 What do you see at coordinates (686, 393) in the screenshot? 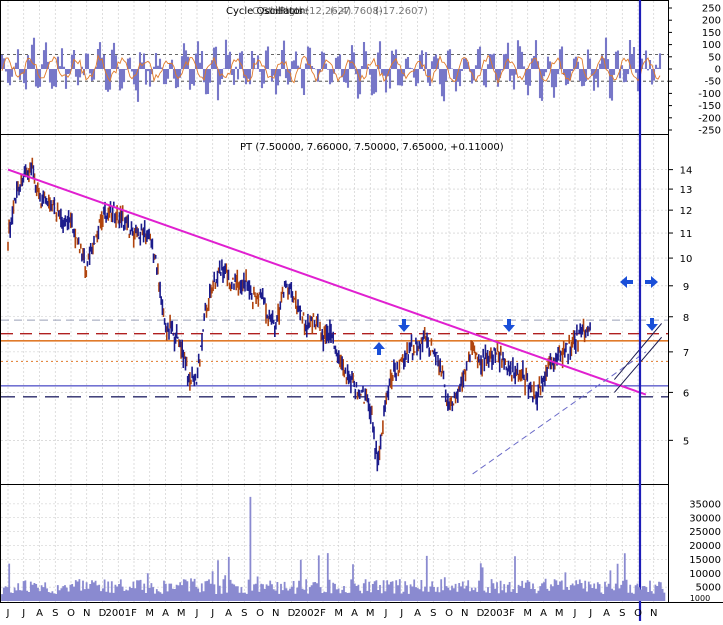
I see `price-tick-label: 6` at bounding box center [686, 393].